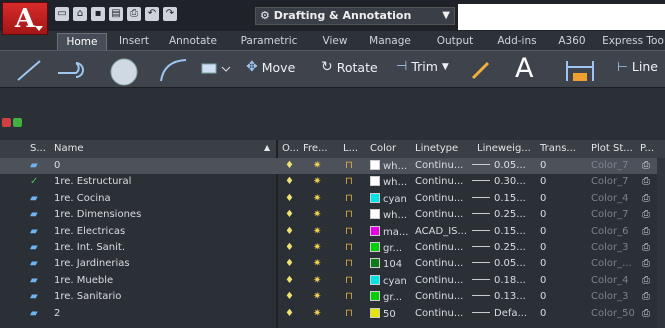  What do you see at coordinates (572, 41) in the screenshot?
I see `tab-a360: A360` at bounding box center [572, 41].